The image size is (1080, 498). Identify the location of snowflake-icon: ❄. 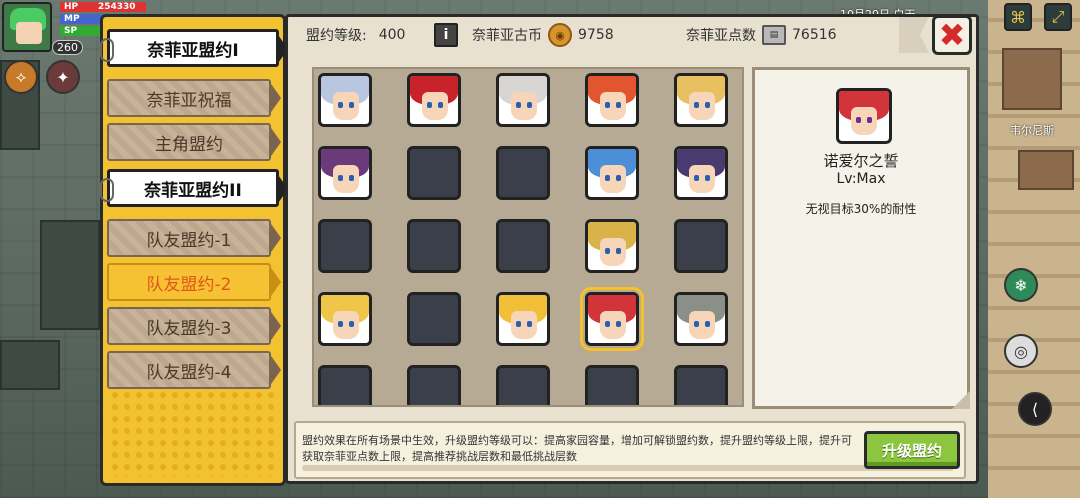
(1021, 285).